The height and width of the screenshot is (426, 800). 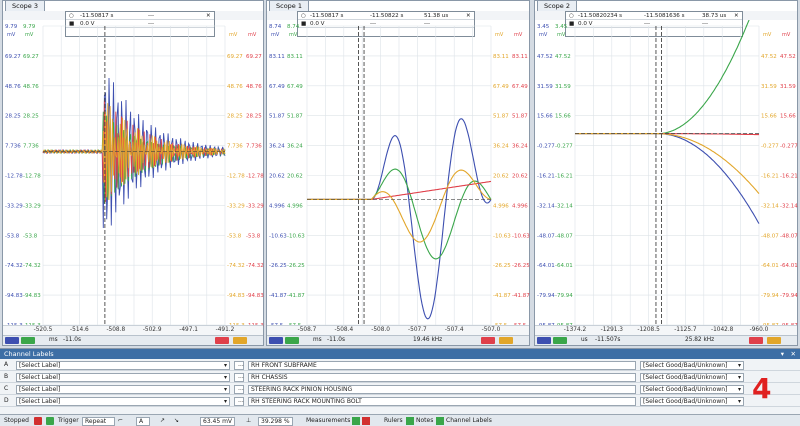 I want to click on trigger-edge-icon: ⌐, so click(x=120, y=420).